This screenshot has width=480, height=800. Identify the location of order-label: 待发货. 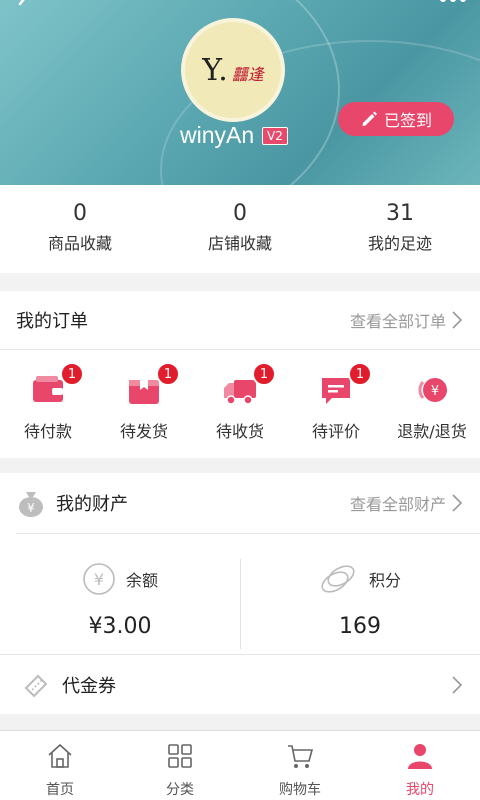
(143, 431).